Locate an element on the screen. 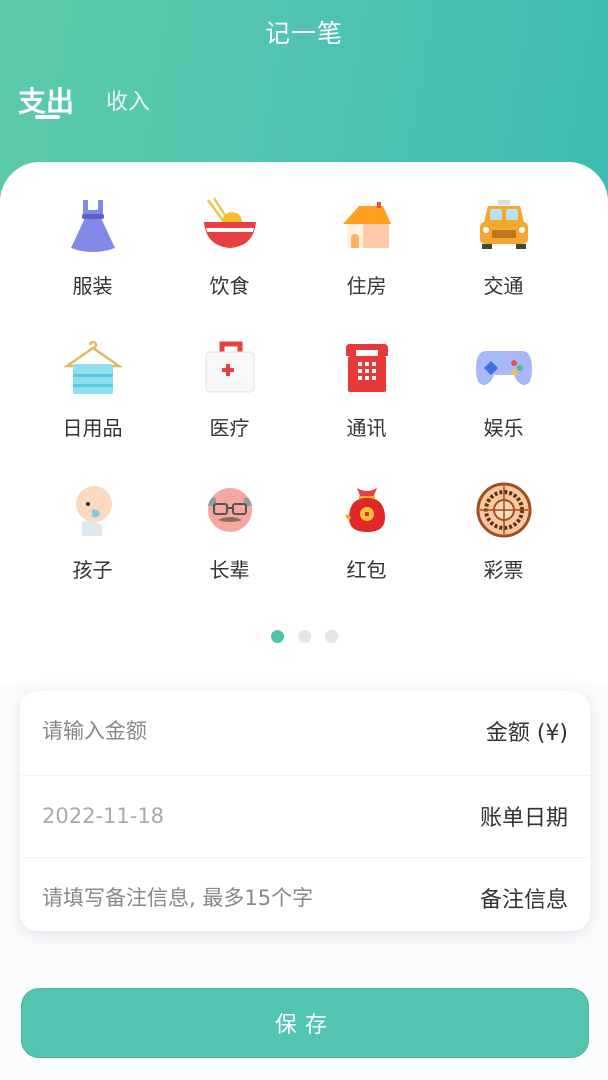  category-label: 日用品 is located at coordinates (92, 428).